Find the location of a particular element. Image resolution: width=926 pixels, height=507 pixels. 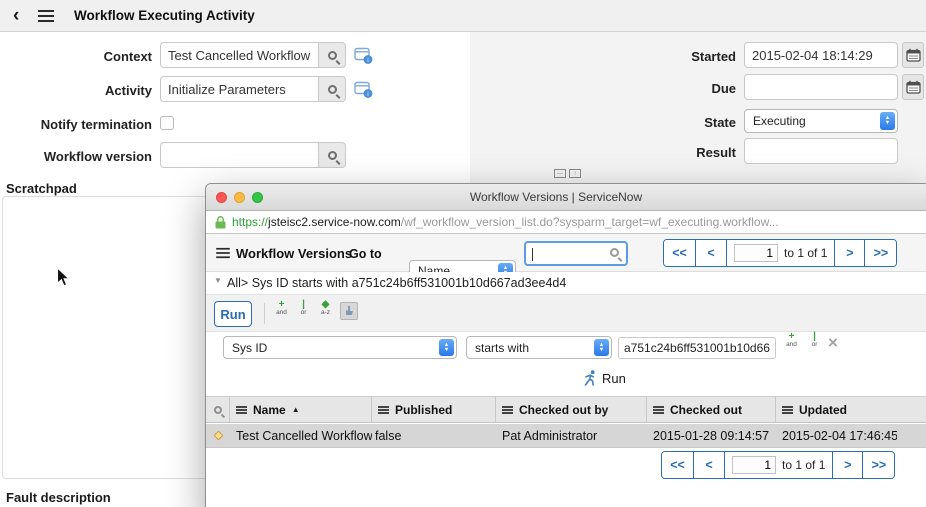

workflow-version-field-group is located at coordinates (253, 155).